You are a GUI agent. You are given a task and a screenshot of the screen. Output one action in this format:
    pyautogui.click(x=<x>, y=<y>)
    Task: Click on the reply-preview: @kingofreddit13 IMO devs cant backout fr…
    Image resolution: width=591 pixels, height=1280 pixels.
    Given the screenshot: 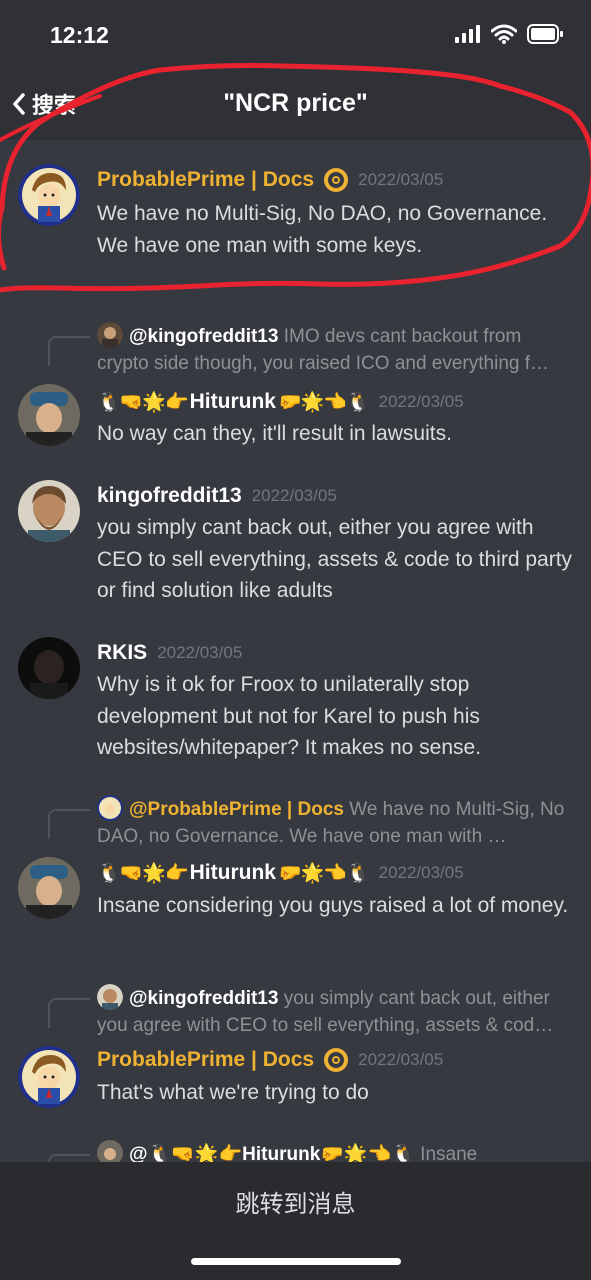 What is the action you would take?
    pyautogui.click(x=337, y=349)
    